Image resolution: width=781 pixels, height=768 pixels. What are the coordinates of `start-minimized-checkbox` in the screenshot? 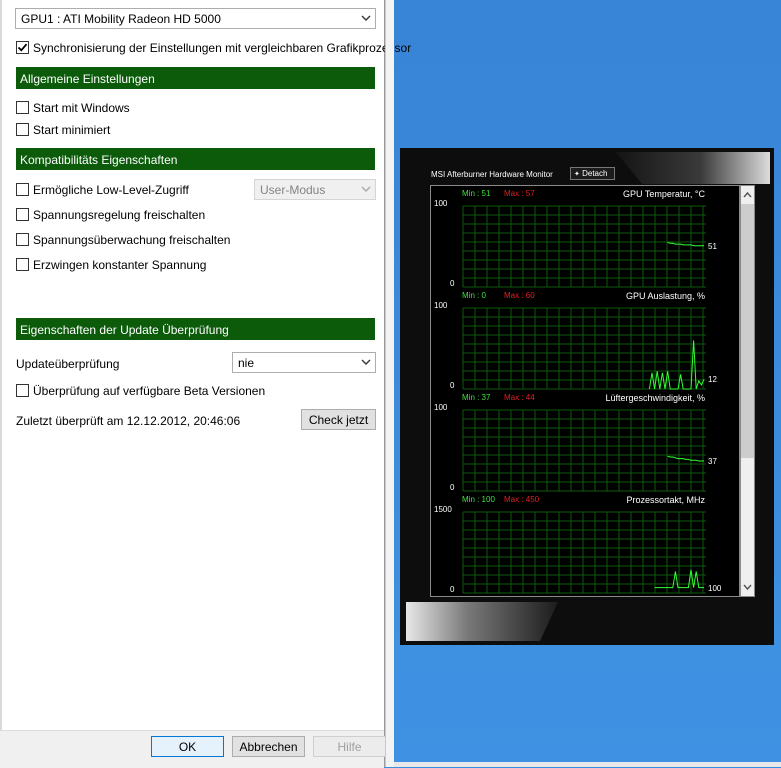 It's located at (22, 129).